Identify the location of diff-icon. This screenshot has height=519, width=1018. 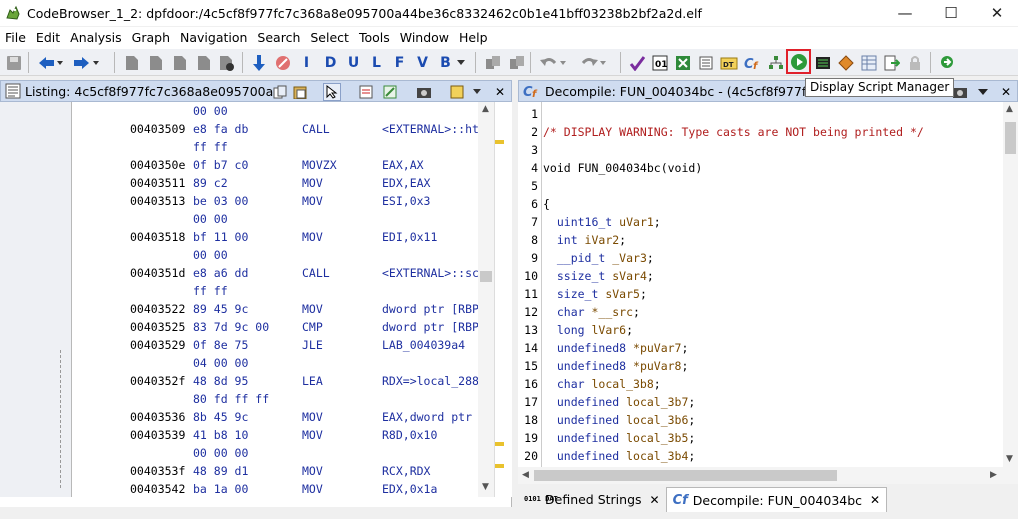
(390, 92).